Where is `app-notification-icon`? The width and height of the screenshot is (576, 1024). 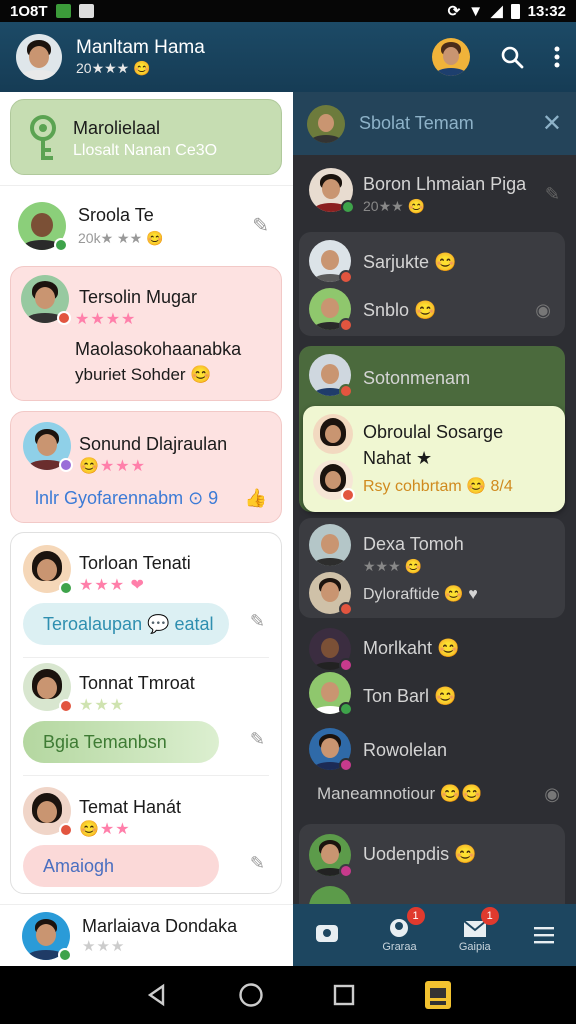 app-notification-icon is located at coordinates (63, 11).